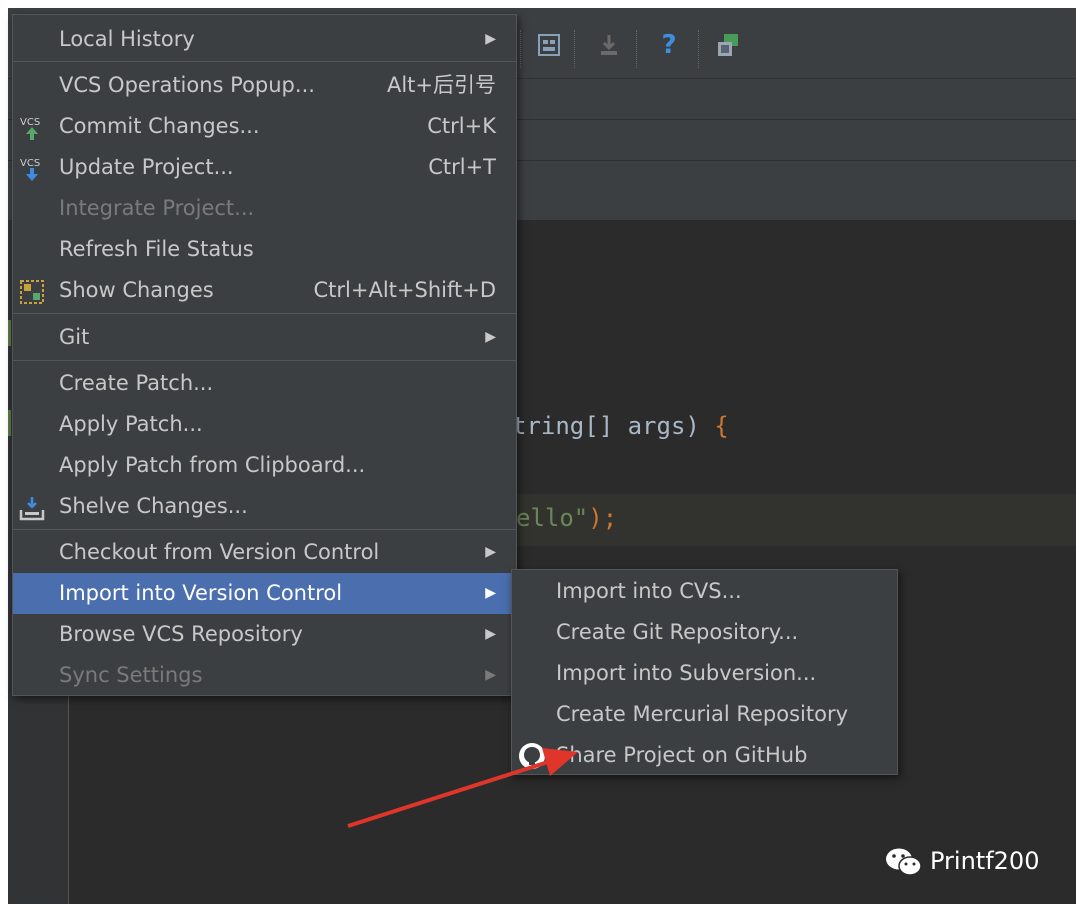 The width and height of the screenshot is (1080, 911). I want to click on annotation-arrow, so click(462, 788).